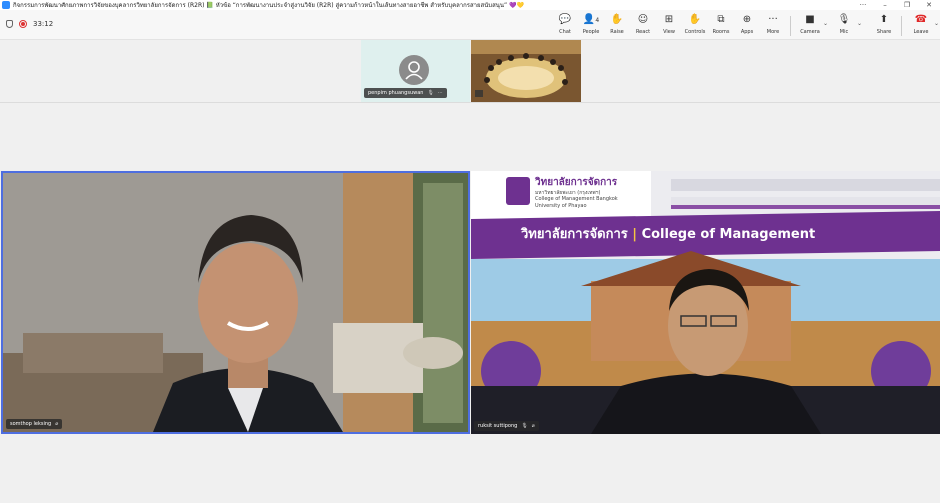  I want to click on more-icon: ···, so click(773, 19).